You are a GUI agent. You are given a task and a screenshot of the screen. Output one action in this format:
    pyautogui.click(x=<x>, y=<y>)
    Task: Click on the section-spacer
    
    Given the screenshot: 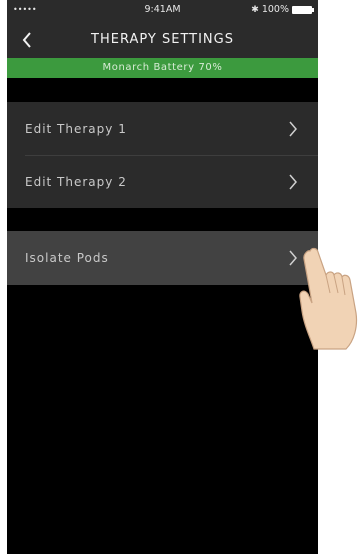 What is the action you would take?
    pyautogui.click(x=162, y=90)
    